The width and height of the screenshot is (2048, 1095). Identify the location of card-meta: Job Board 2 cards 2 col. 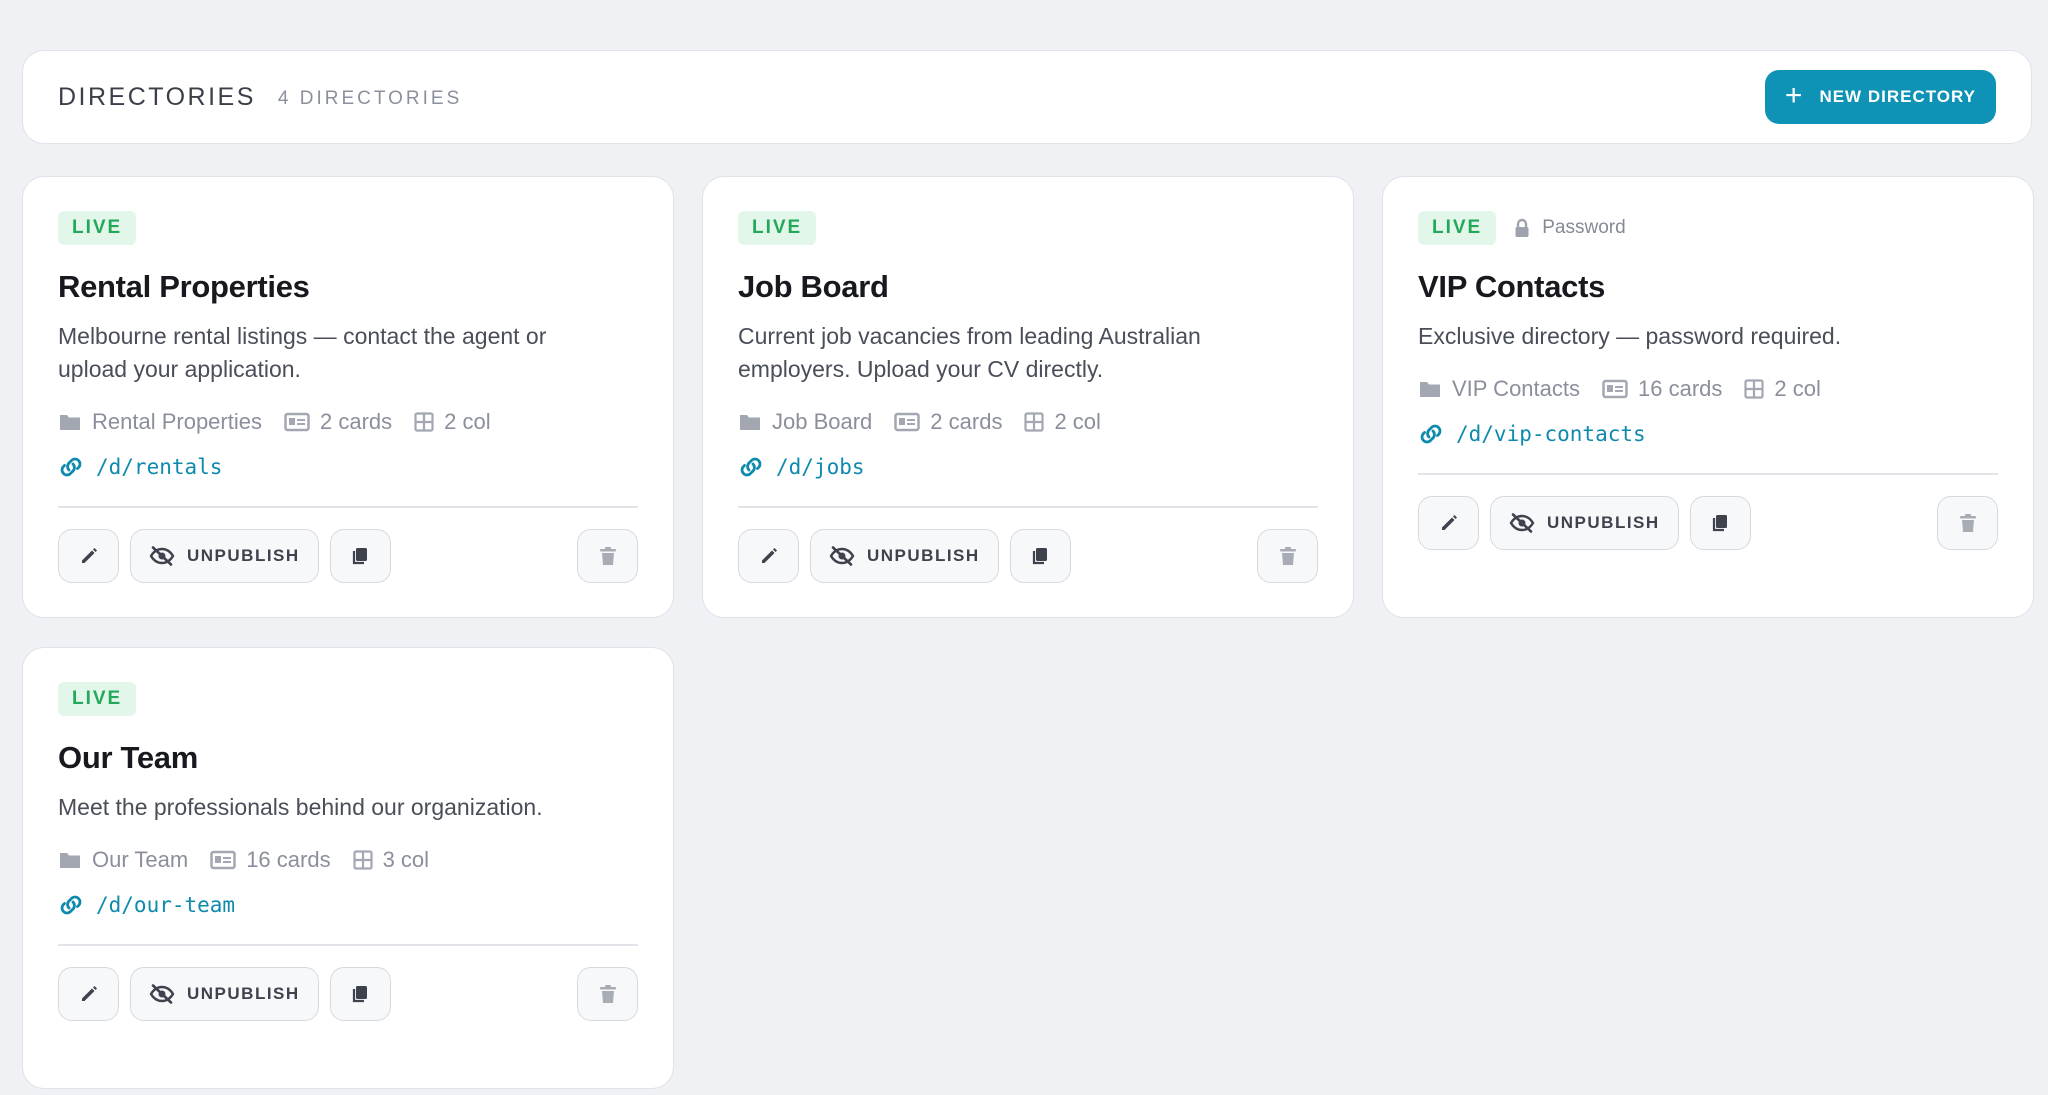
(919, 422).